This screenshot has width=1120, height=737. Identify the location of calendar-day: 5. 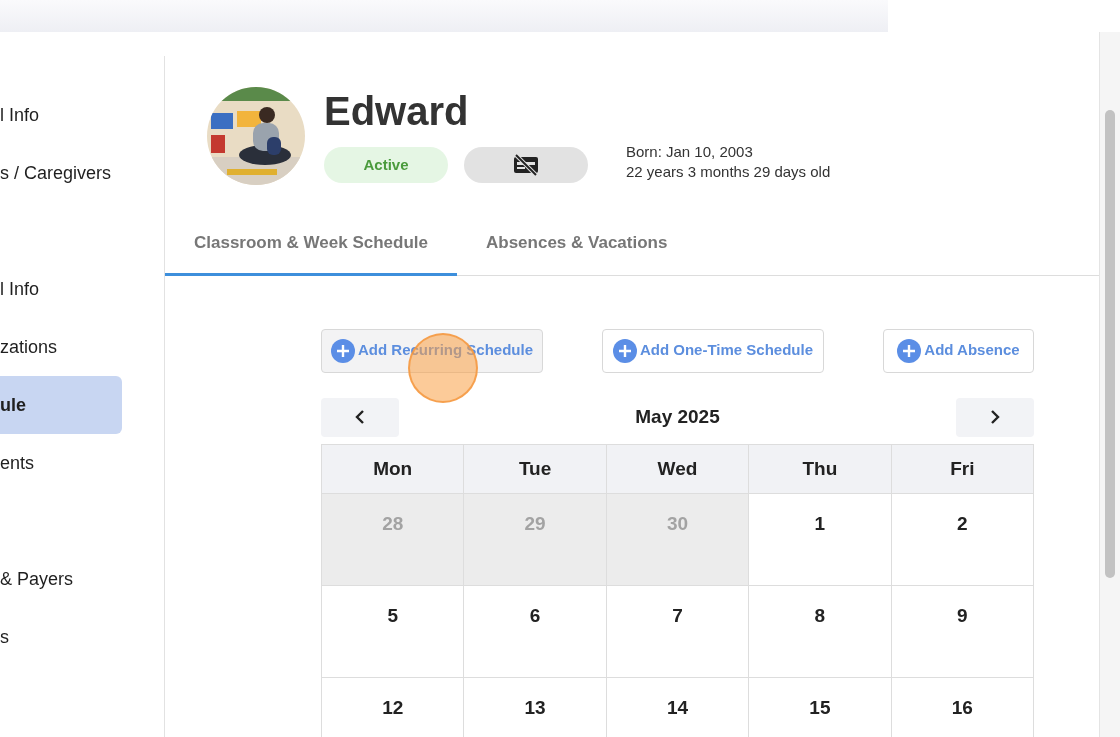
(393, 631).